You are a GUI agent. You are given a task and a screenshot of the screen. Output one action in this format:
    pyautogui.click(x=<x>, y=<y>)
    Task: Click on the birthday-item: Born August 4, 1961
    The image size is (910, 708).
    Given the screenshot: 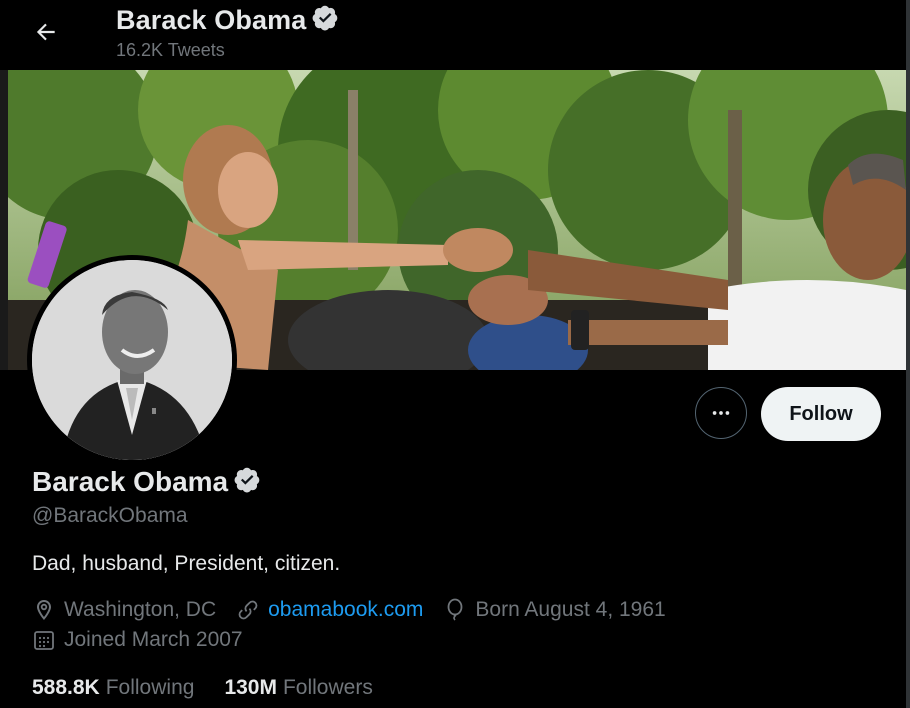 What is the action you would take?
    pyautogui.click(x=554, y=610)
    